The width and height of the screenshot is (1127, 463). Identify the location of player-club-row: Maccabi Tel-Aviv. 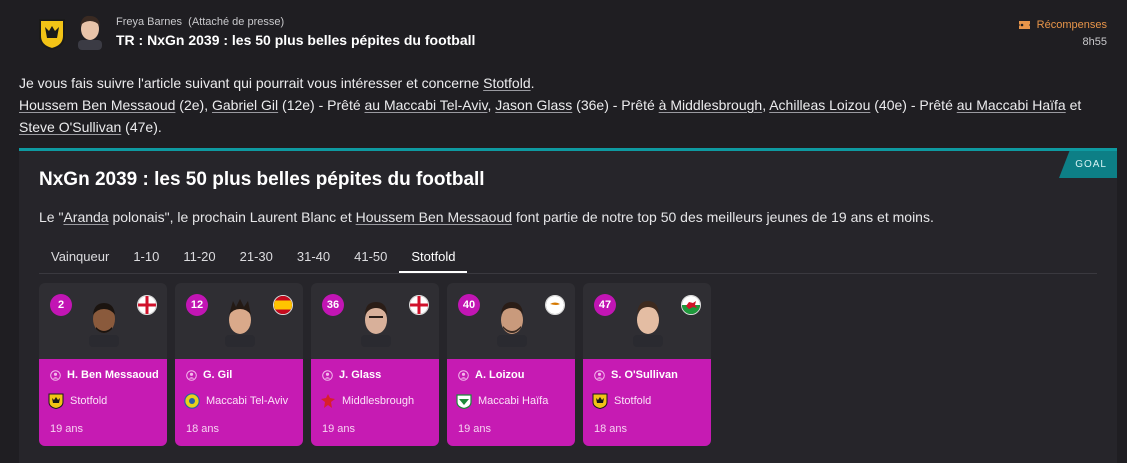
(236, 401).